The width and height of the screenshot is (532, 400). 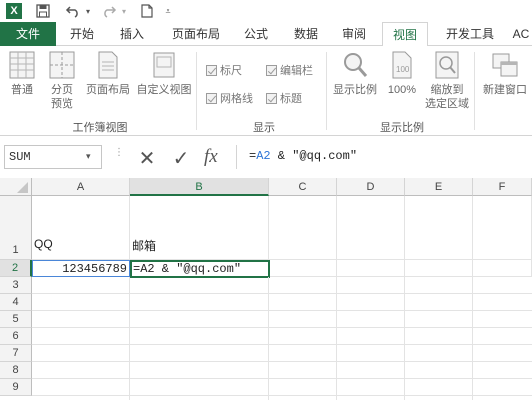 What do you see at coordinates (73, 11) in the screenshot?
I see `undo-icon` at bounding box center [73, 11].